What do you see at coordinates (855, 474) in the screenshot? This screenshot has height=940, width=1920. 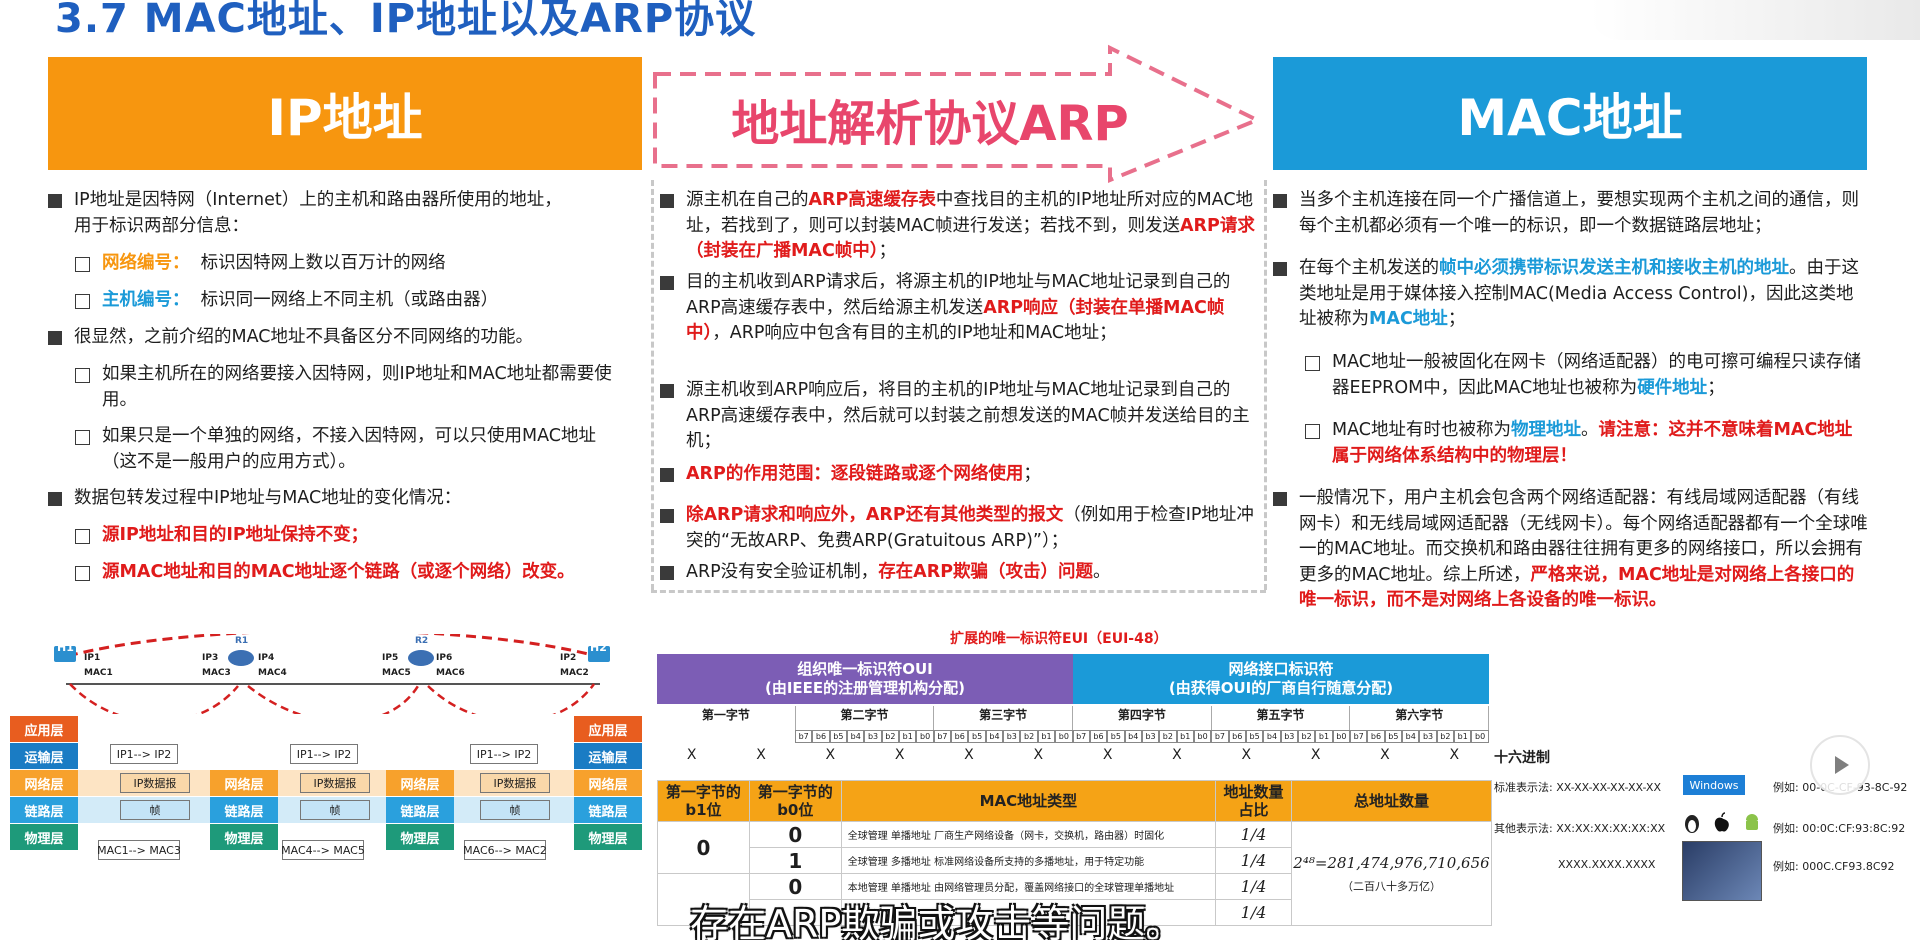 I see `arp-scope-text: ARP的作用范围：逐段链路或逐个网络使用` at bounding box center [855, 474].